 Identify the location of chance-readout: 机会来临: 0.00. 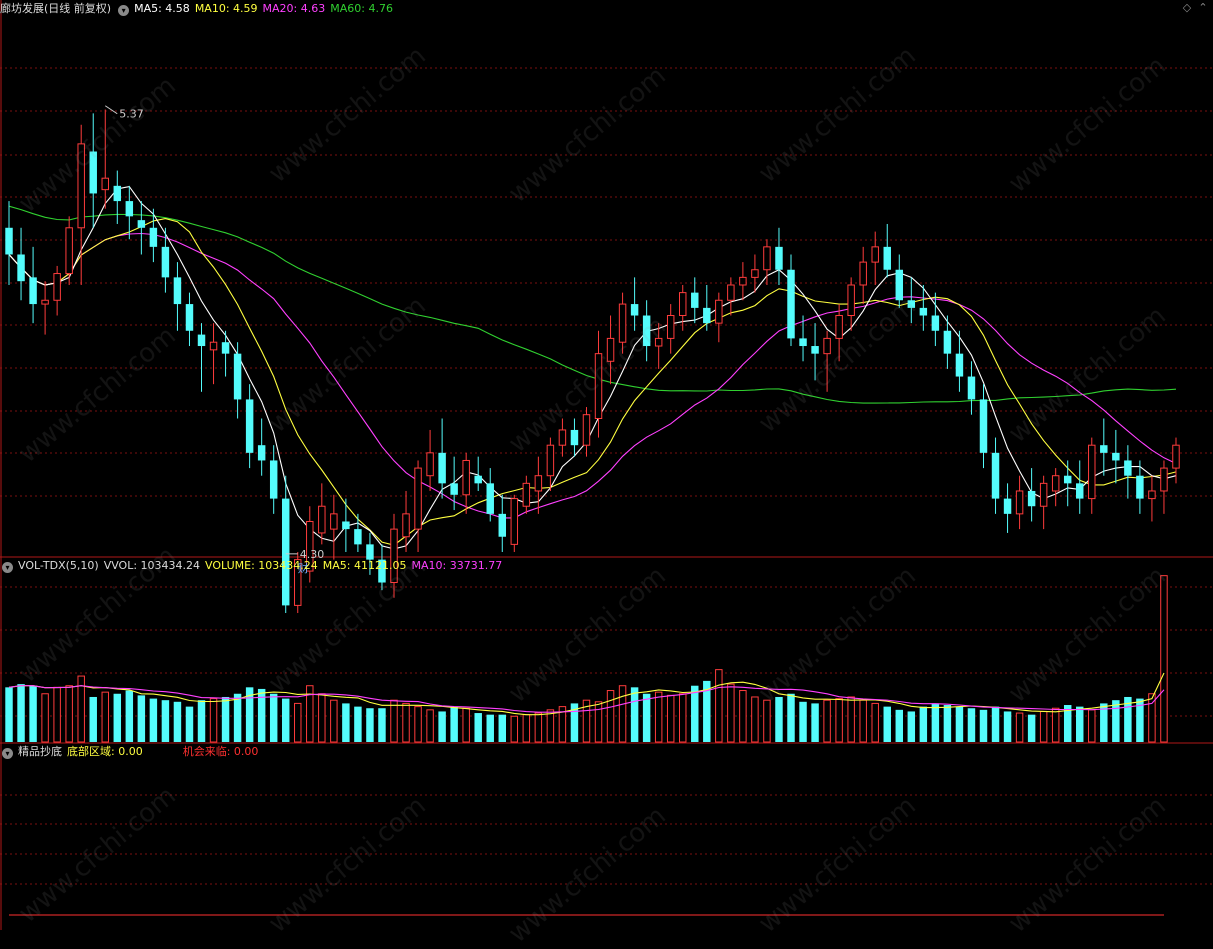
(220, 751).